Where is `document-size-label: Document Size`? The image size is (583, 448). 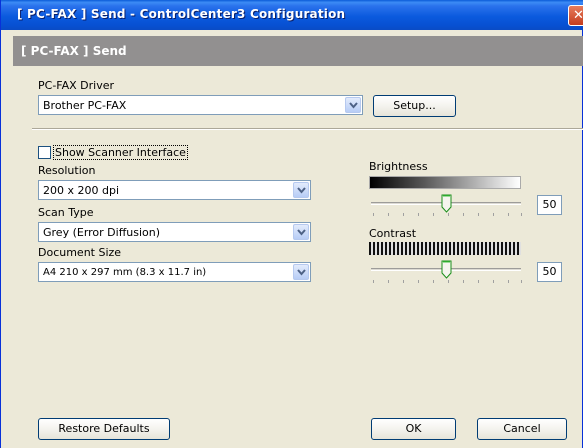 document-size-label: Document Size is located at coordinates (80, 252).